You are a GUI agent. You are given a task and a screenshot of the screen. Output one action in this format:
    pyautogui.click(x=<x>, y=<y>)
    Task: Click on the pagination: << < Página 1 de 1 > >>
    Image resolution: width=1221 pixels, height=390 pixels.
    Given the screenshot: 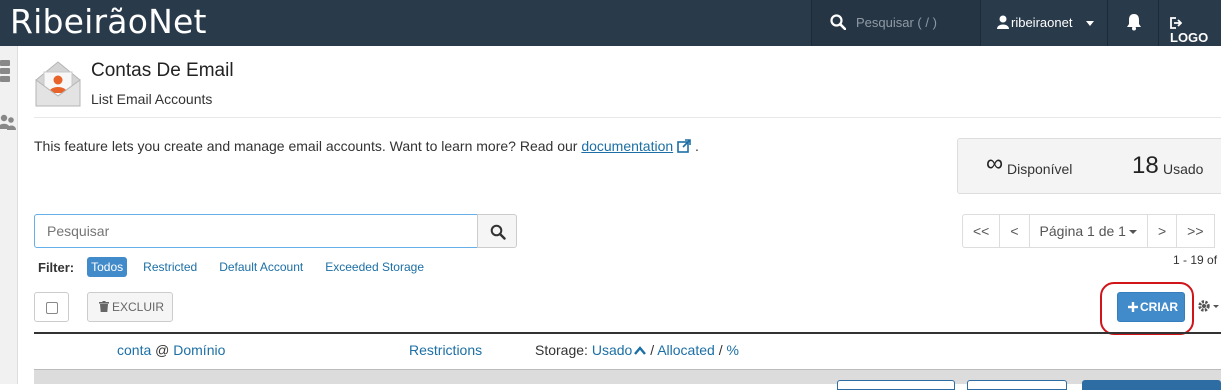 What is the action you would take?
    pyautogui.click(x=1088, y=231)
    